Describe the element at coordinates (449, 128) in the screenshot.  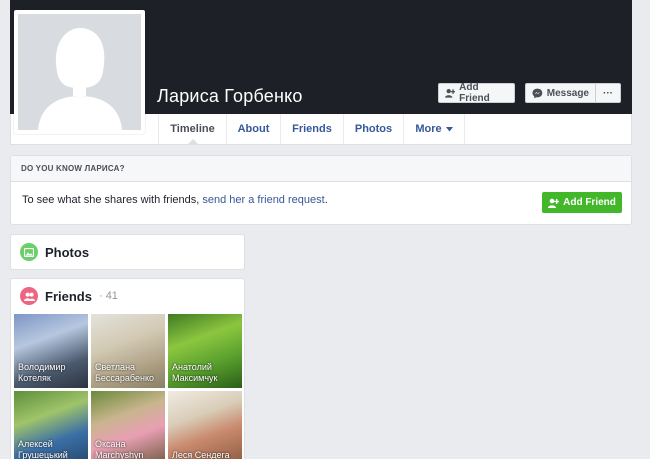
I see `caret-down-icon` at that location.